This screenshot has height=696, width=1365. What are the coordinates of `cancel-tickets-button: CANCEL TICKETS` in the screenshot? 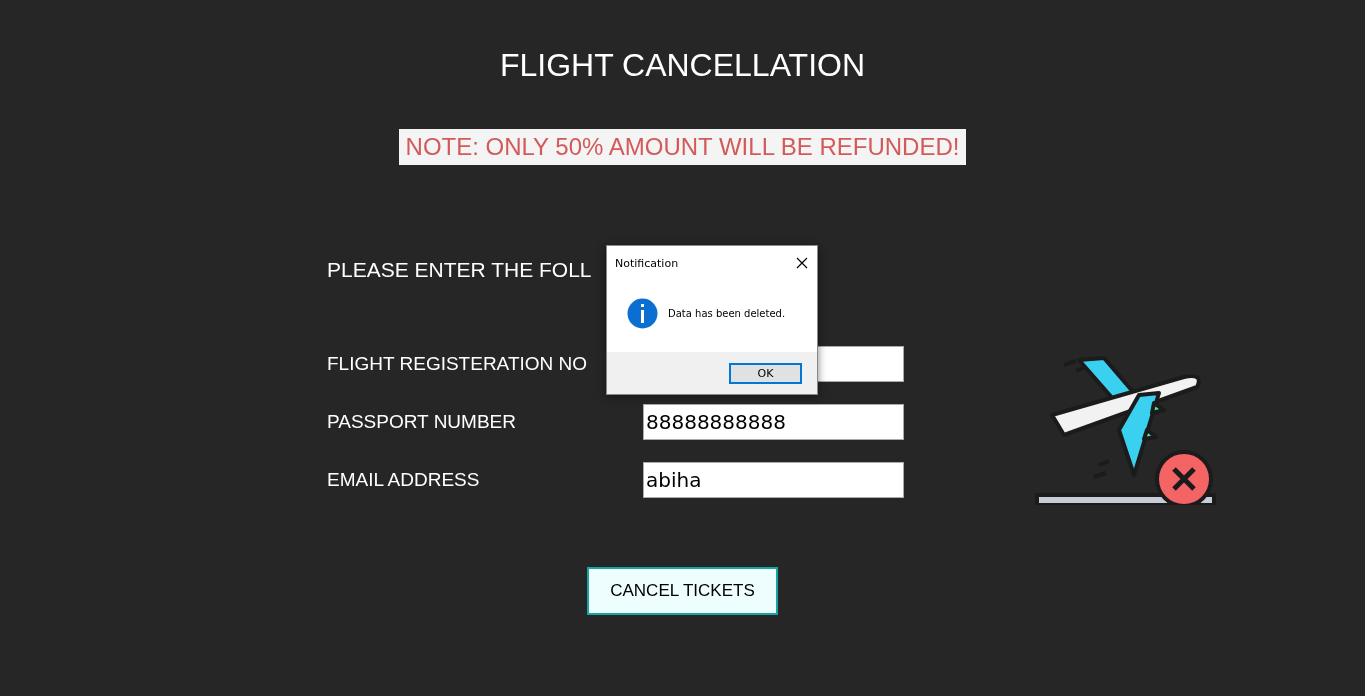 It's located at (682, 591).